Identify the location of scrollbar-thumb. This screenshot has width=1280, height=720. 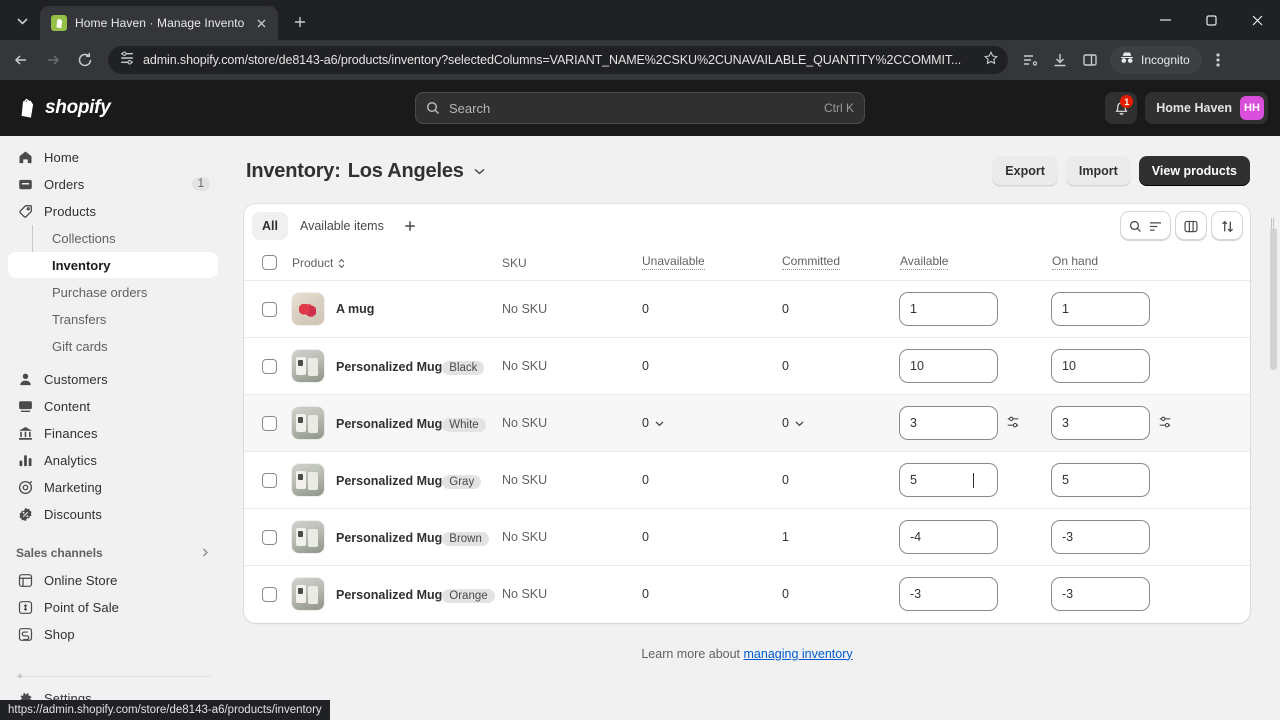
(1273, 299).